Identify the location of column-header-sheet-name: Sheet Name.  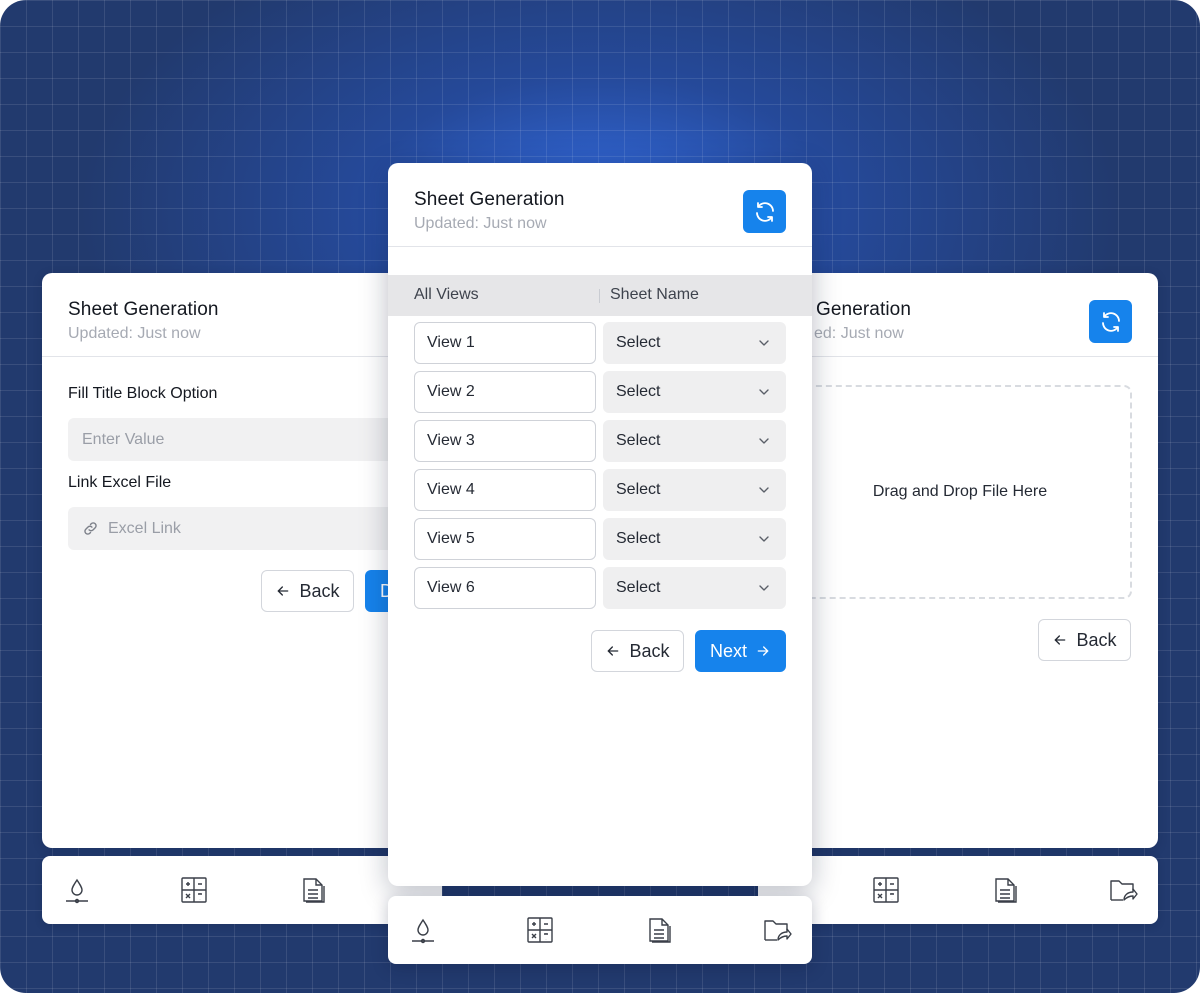
(654, 294).